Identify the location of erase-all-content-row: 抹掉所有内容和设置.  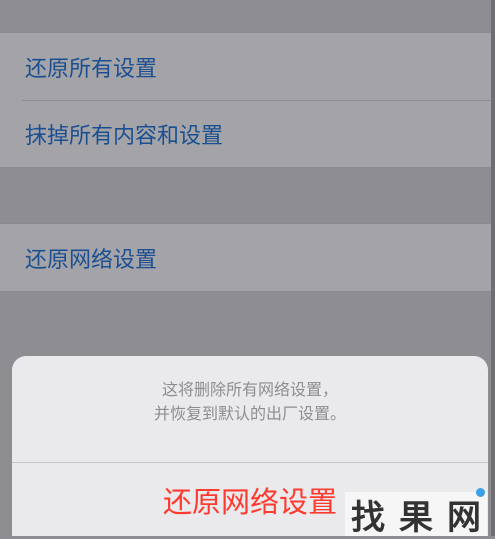
(247, 133).